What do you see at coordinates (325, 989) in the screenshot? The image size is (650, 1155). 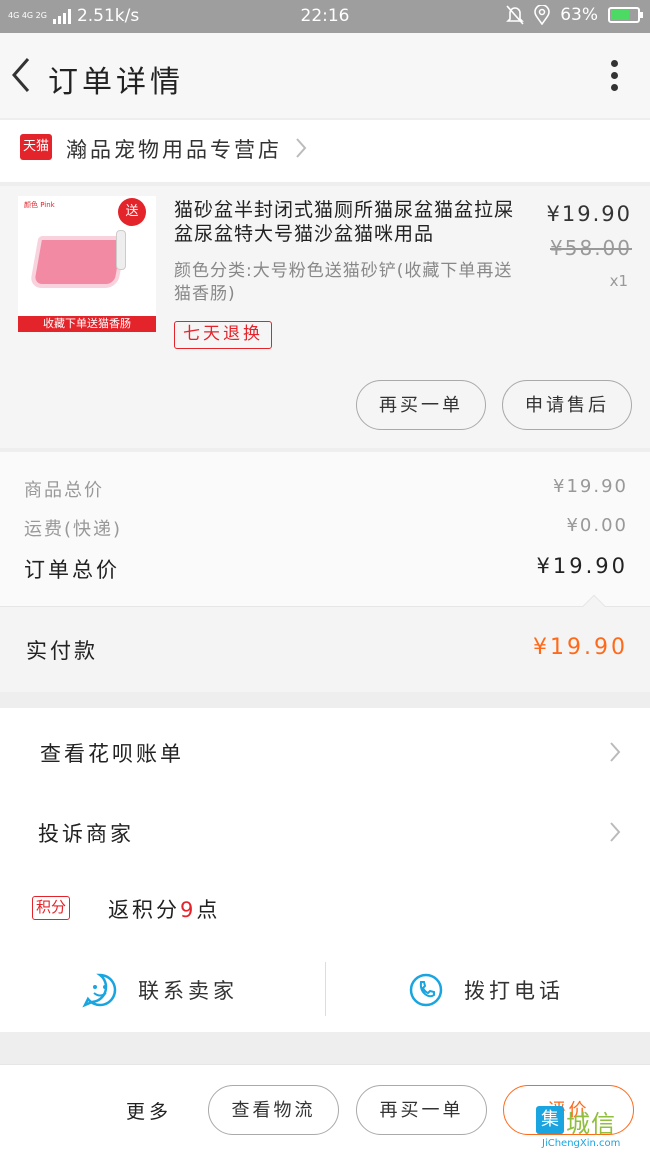 I see `divider` at bounding box center [325, 989].